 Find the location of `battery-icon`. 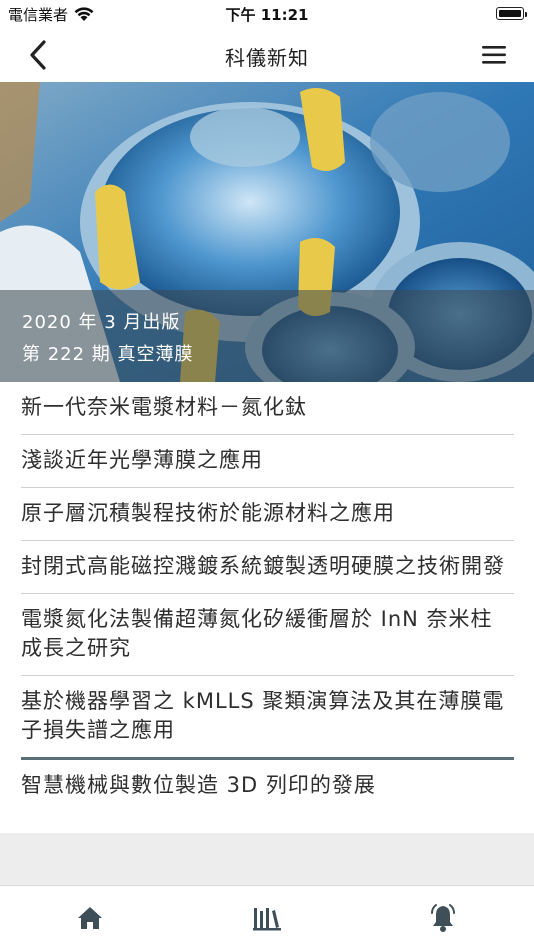

battery-icon is located at coordinates (511, 13).